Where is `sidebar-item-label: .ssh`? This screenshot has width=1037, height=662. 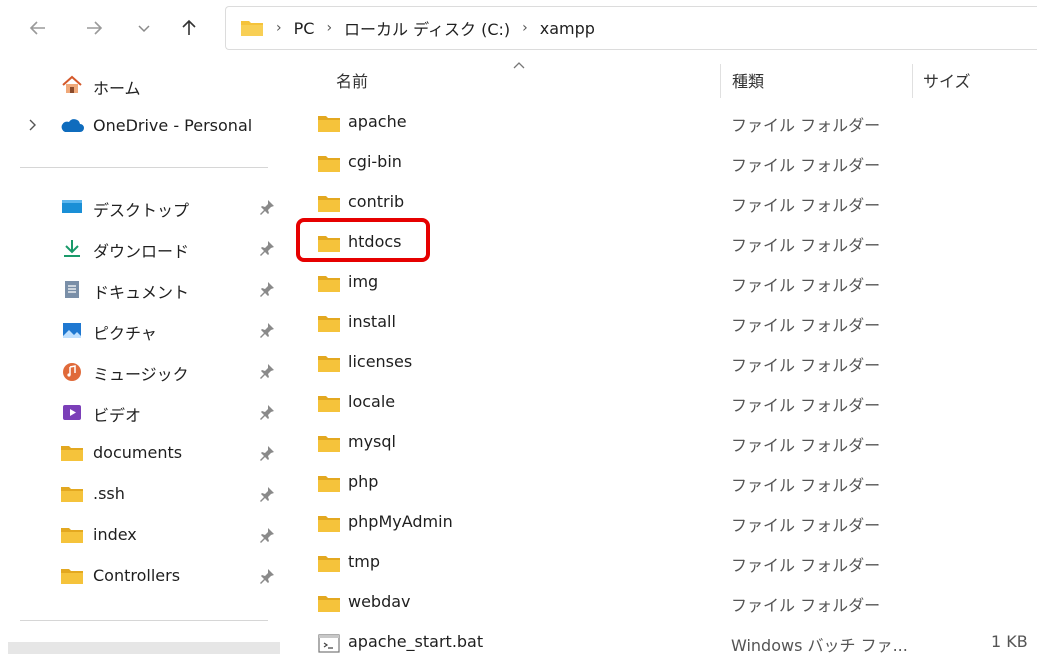
sidebar-item-label: .ssh is located at coordinates (109, 493).